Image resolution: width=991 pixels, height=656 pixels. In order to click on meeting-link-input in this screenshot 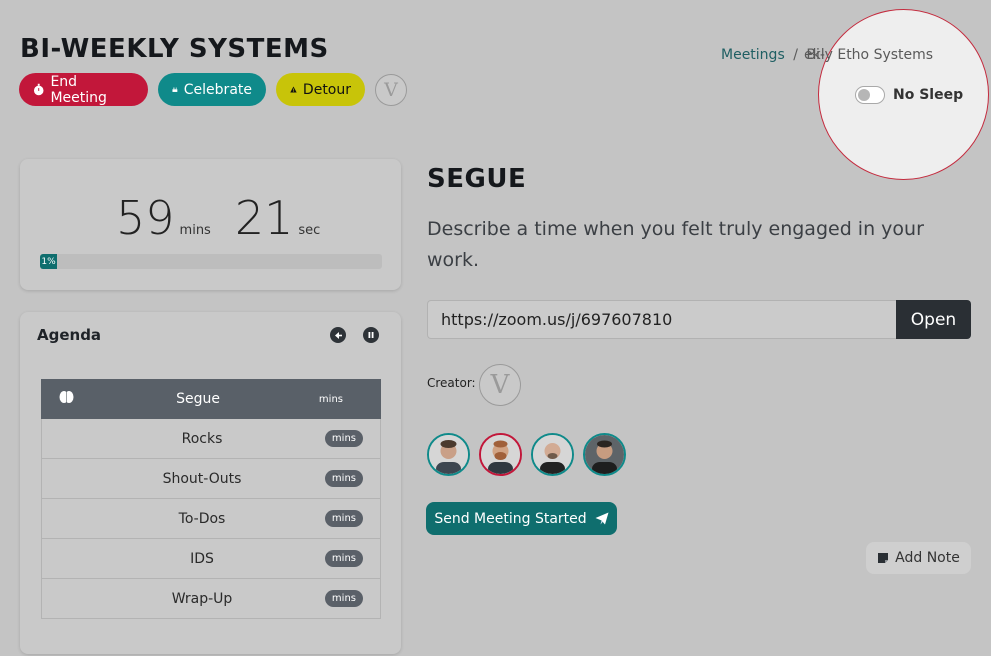, I will do `click(661, 319)`.